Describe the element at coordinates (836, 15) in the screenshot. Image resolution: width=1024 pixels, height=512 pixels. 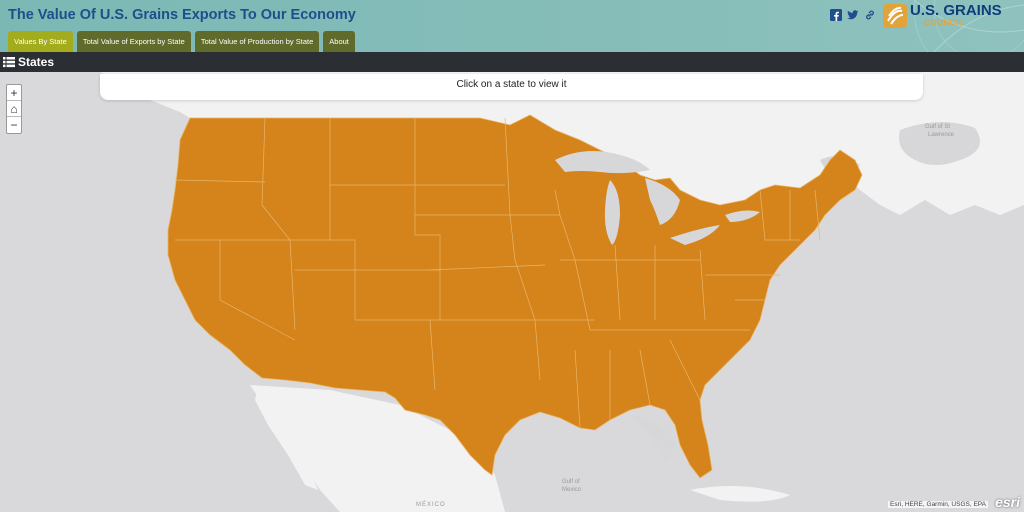
I see `facebook-icon` at that location.